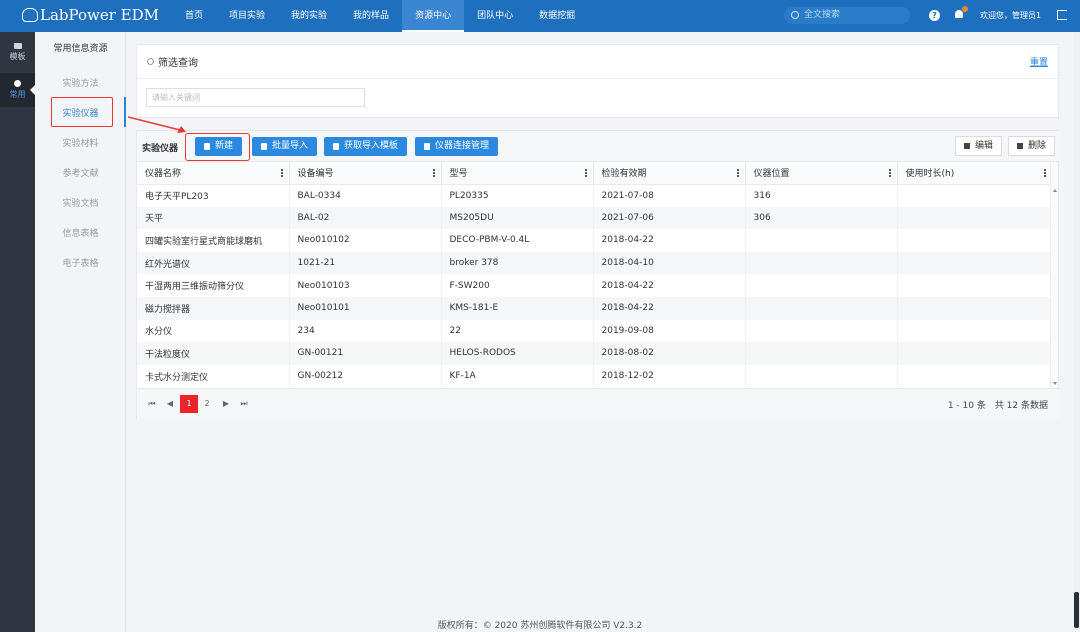 Image resolution: width=1080 pixels, height=632 pixels. I want to click on column-header: 仪器位置, so click(821, 173).